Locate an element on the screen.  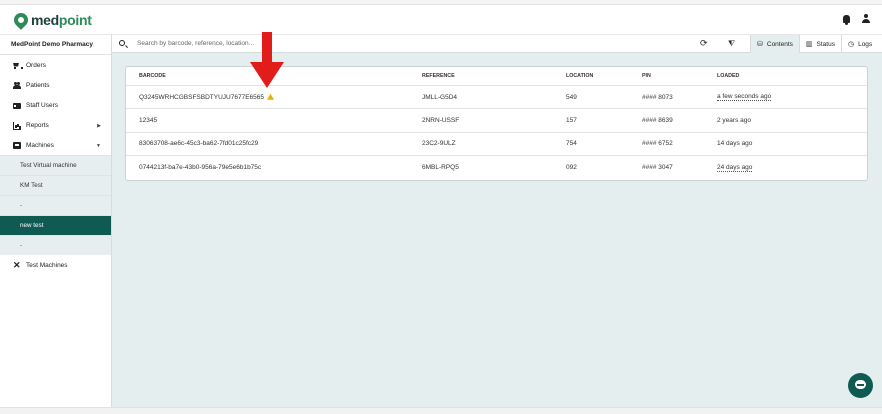
sidebar-machine-item: KM Test is located at coordinates (55, 185).